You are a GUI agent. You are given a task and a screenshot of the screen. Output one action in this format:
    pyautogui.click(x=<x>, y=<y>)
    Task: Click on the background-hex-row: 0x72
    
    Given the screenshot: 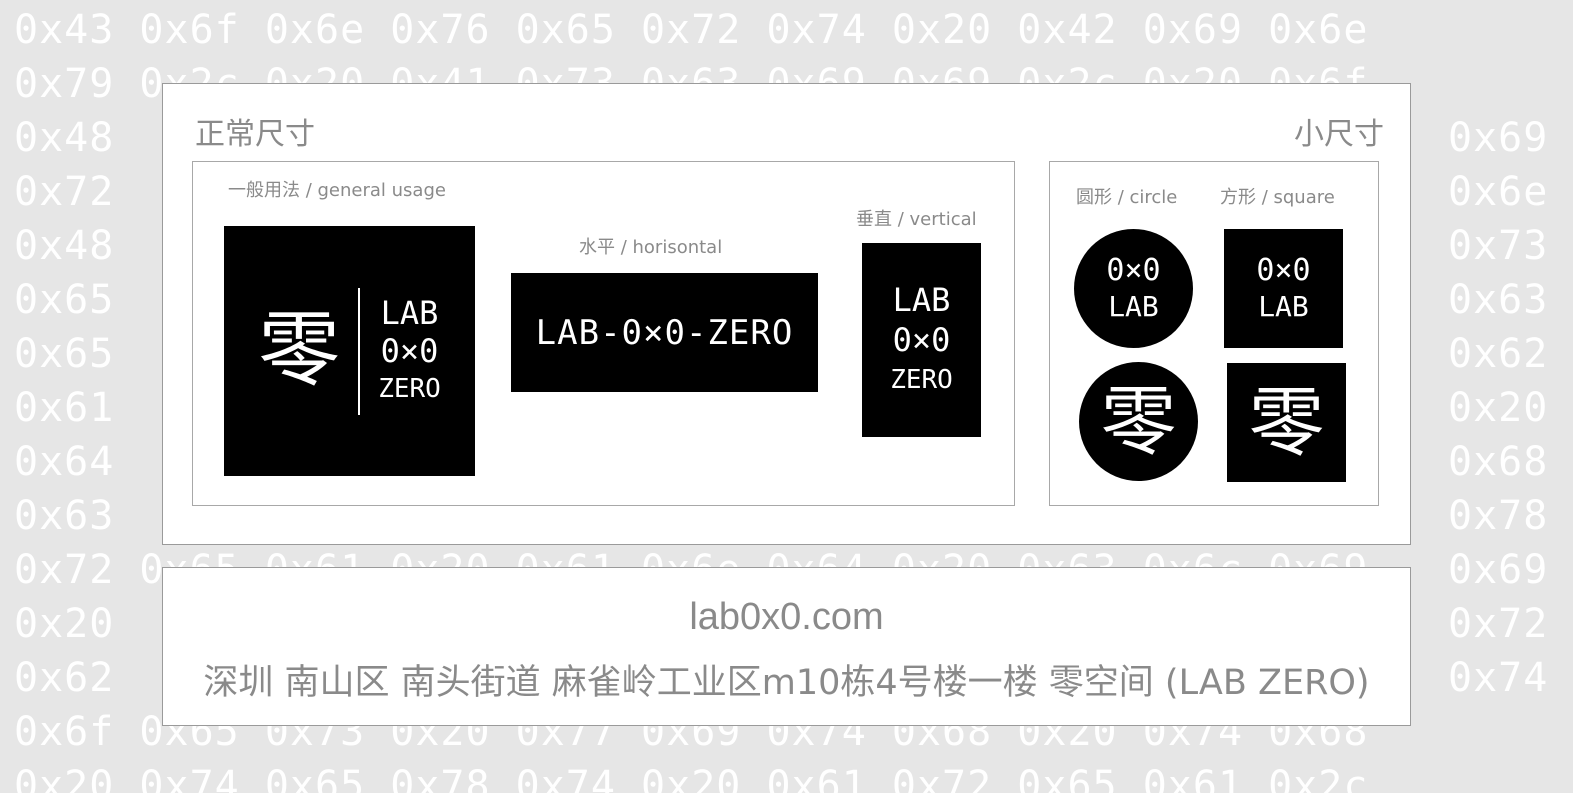 What is the action you would take?
    pyautogui.click(x=64, y=192)
    